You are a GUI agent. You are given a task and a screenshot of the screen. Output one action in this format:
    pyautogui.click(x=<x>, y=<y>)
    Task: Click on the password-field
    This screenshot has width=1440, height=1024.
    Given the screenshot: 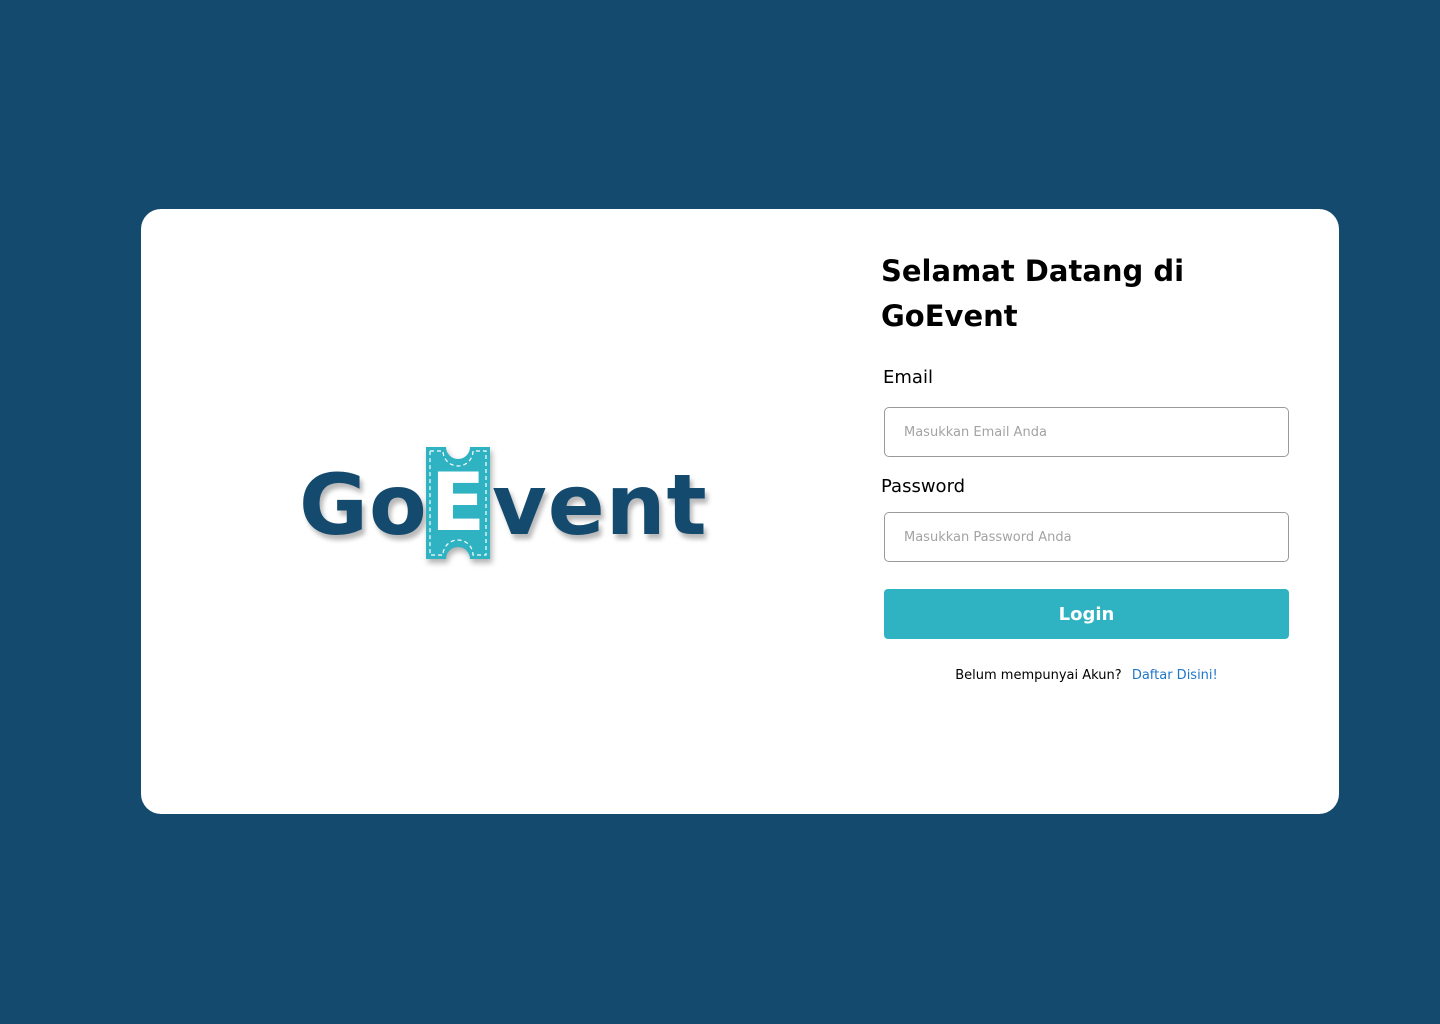 What is the action you would take?
    pyautogui.click(x=1086, y=537)
    